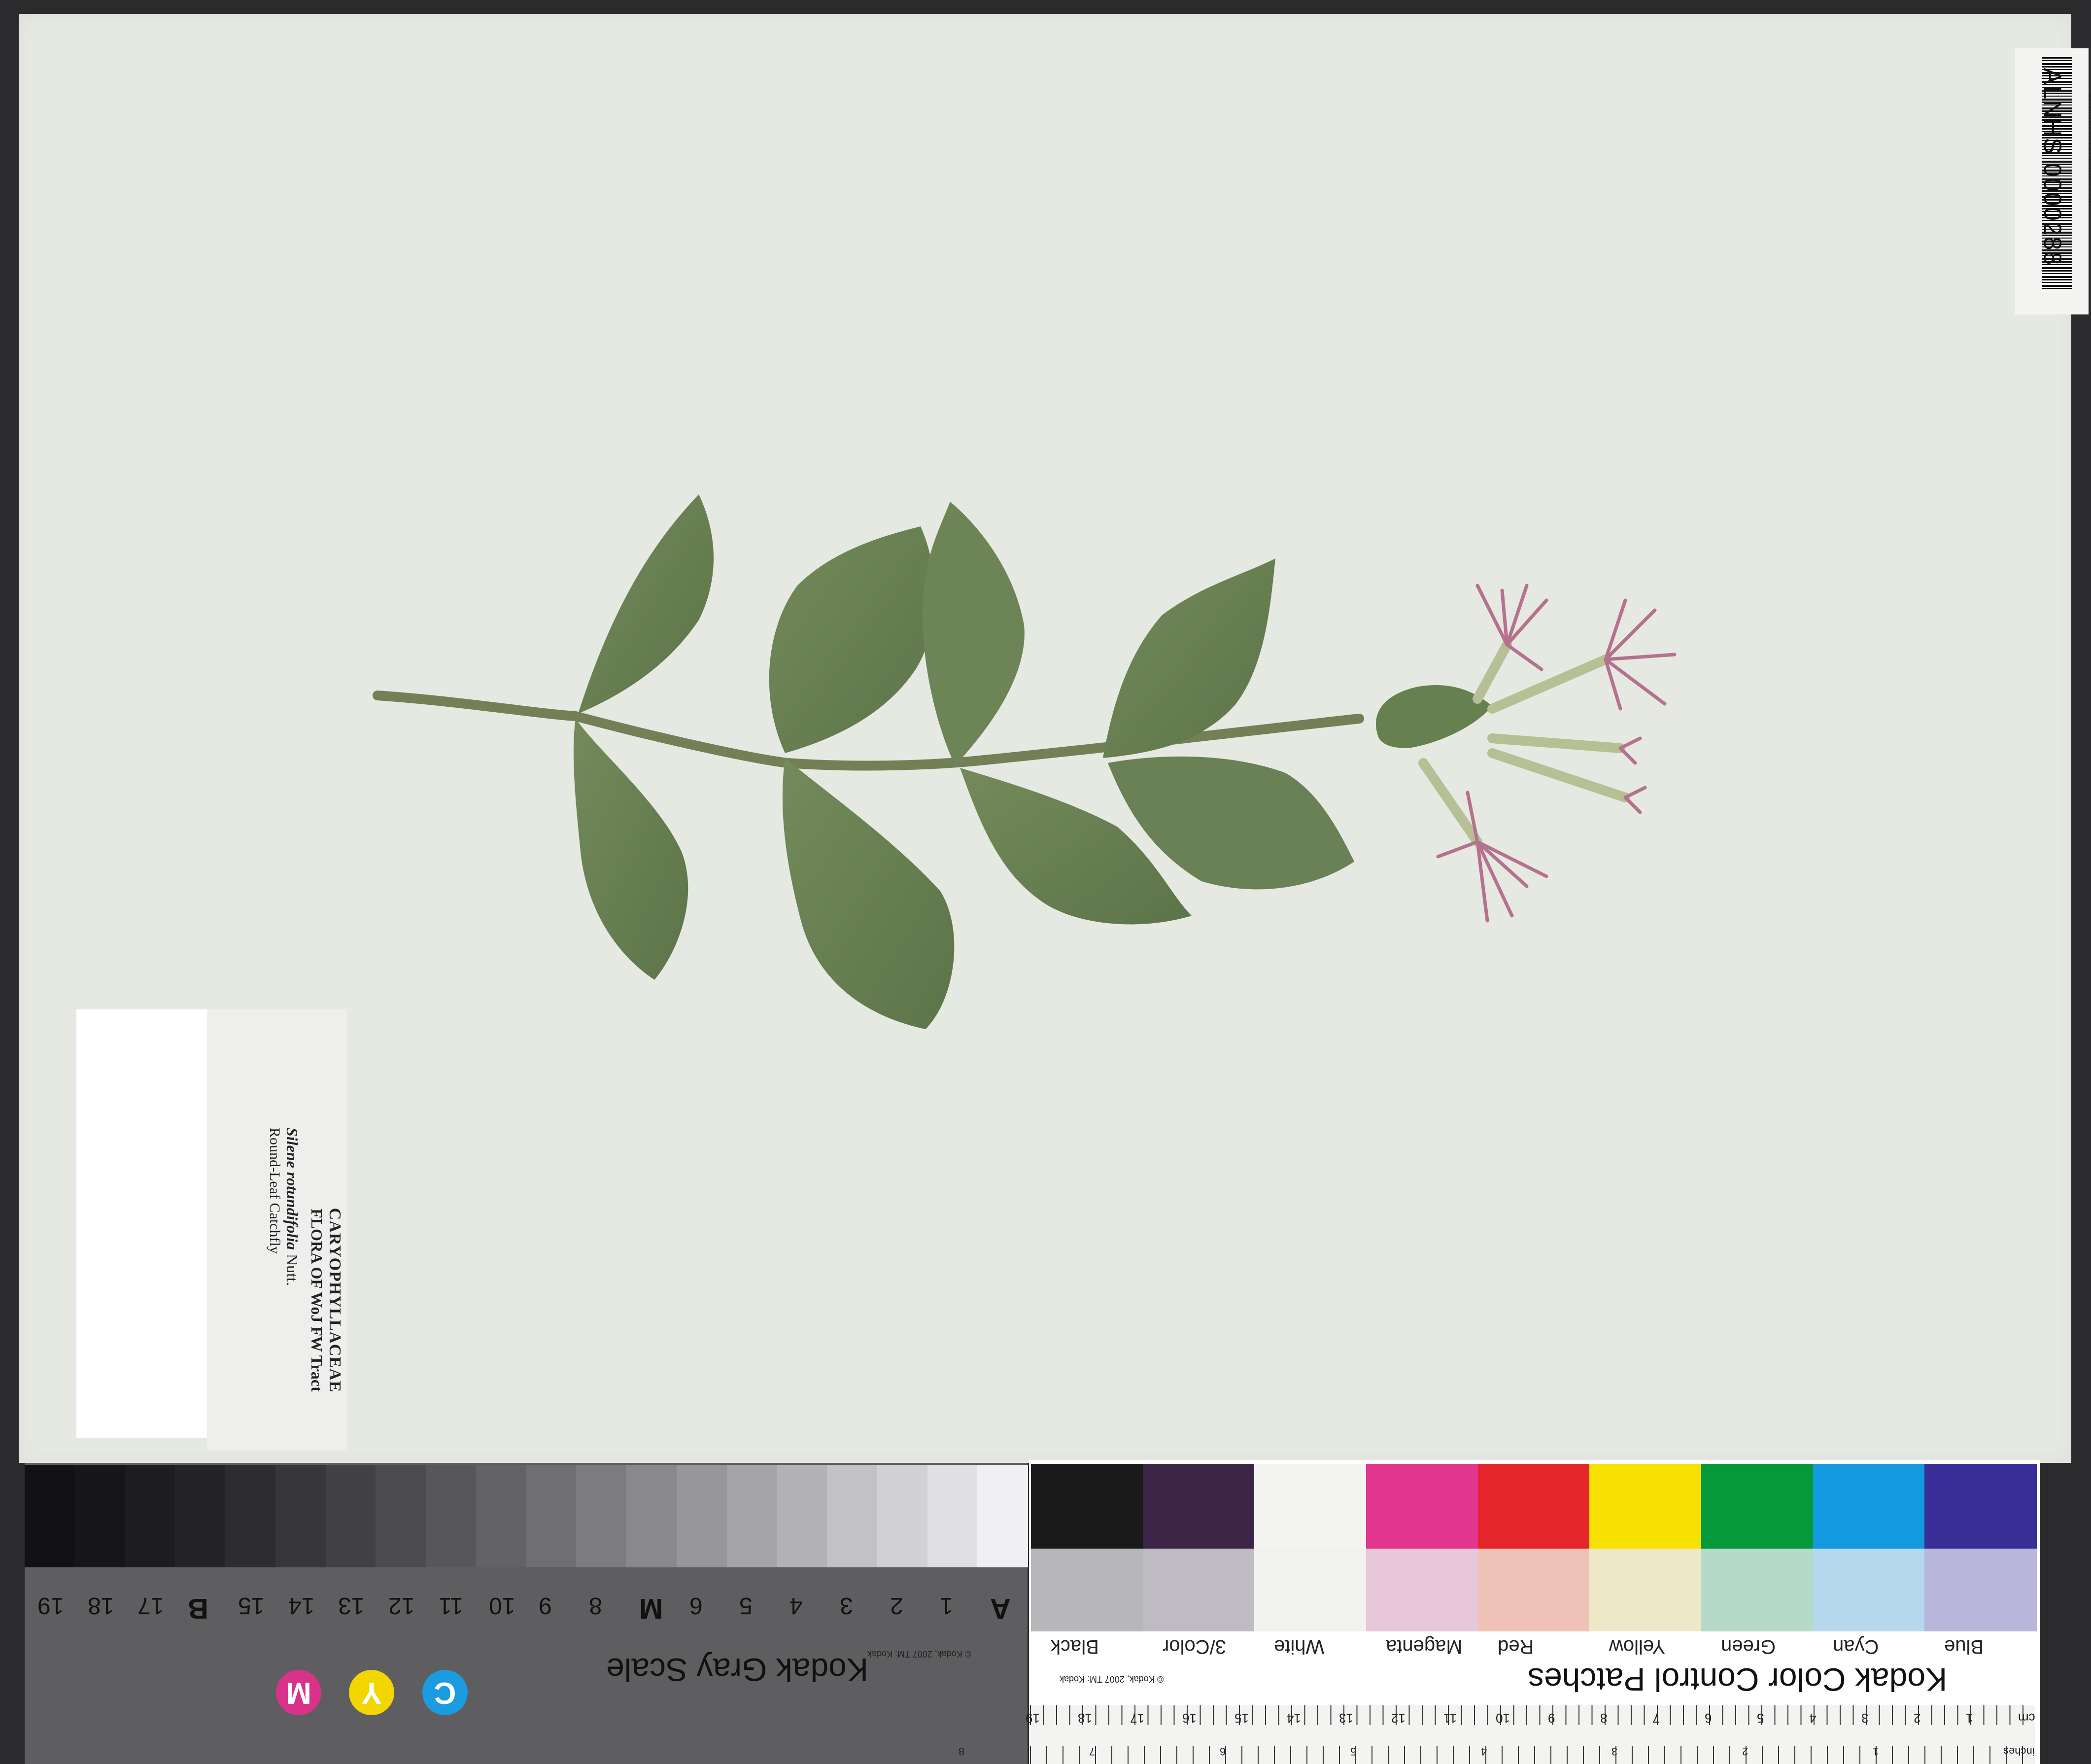 The width and height of the screenshot is (2091, 1764). Describe the element at coordinates (962, 1751) in the screenshot. I see `ruler-inch-label: 8` at that location.